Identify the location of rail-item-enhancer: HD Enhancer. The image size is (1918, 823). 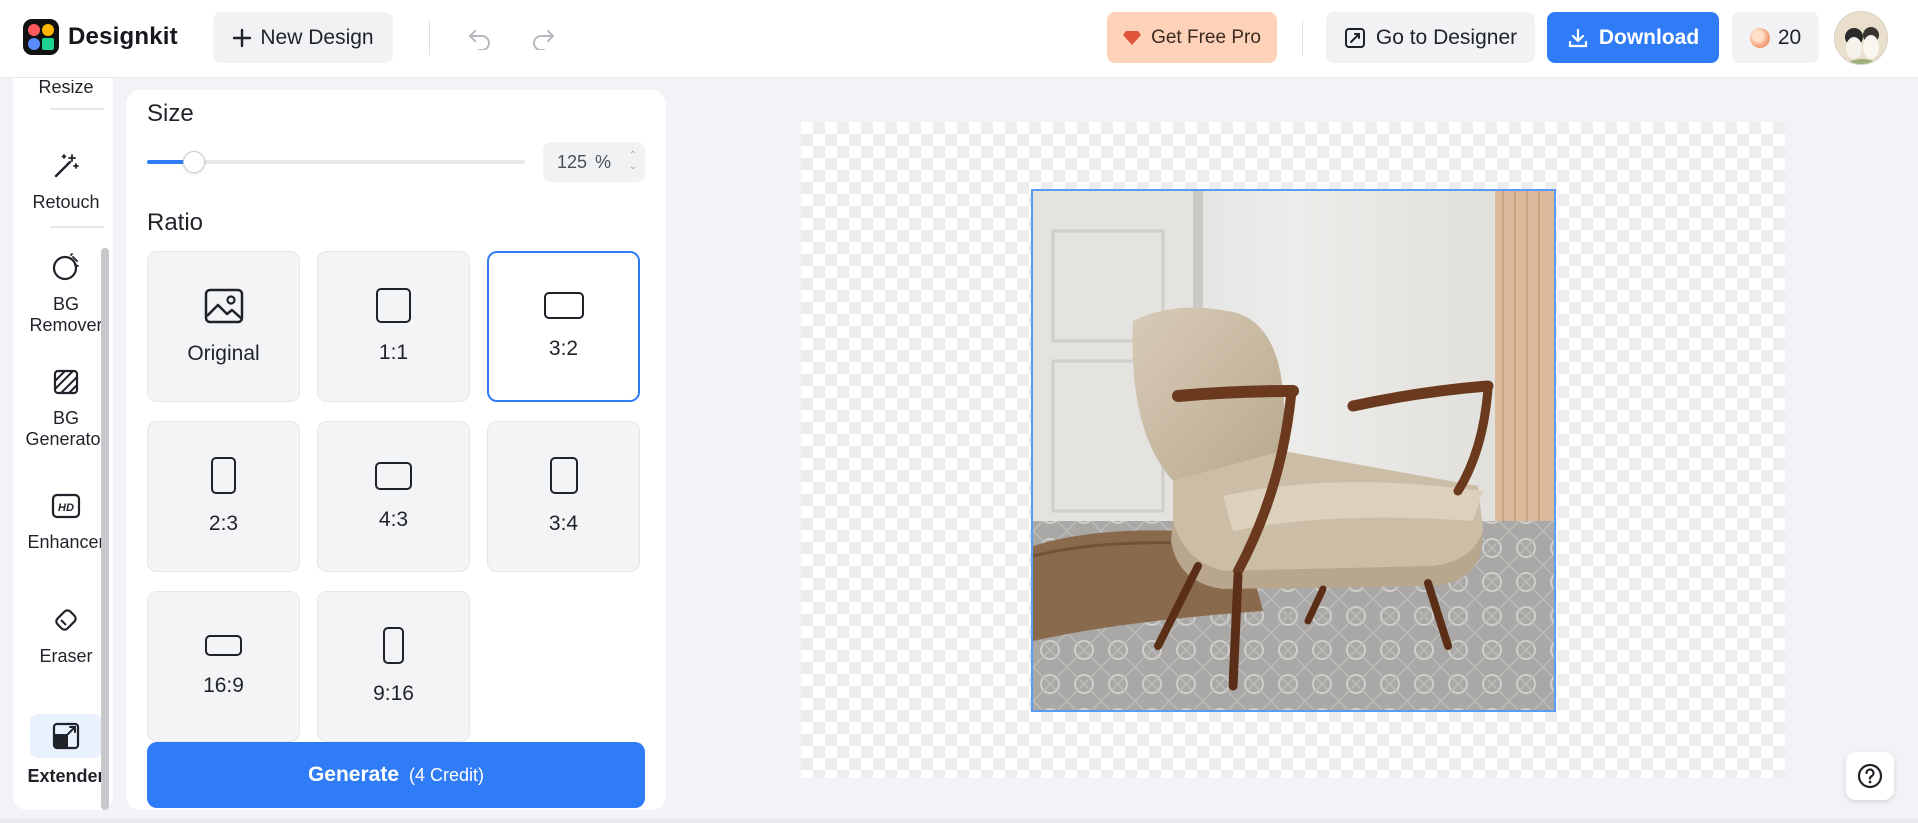
(66, 520).